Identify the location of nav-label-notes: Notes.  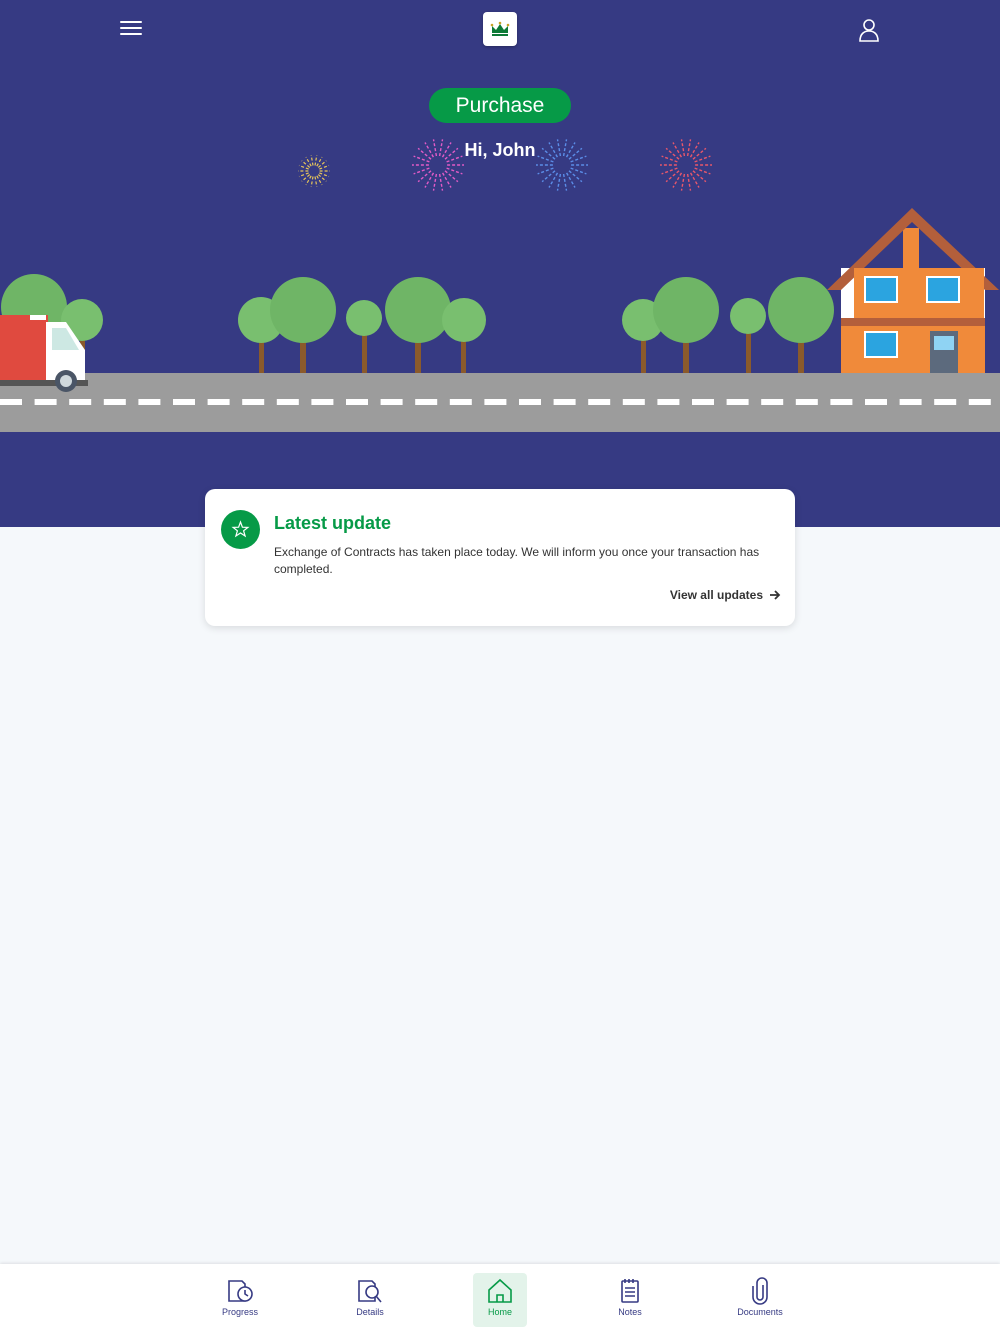
(630, 1312).